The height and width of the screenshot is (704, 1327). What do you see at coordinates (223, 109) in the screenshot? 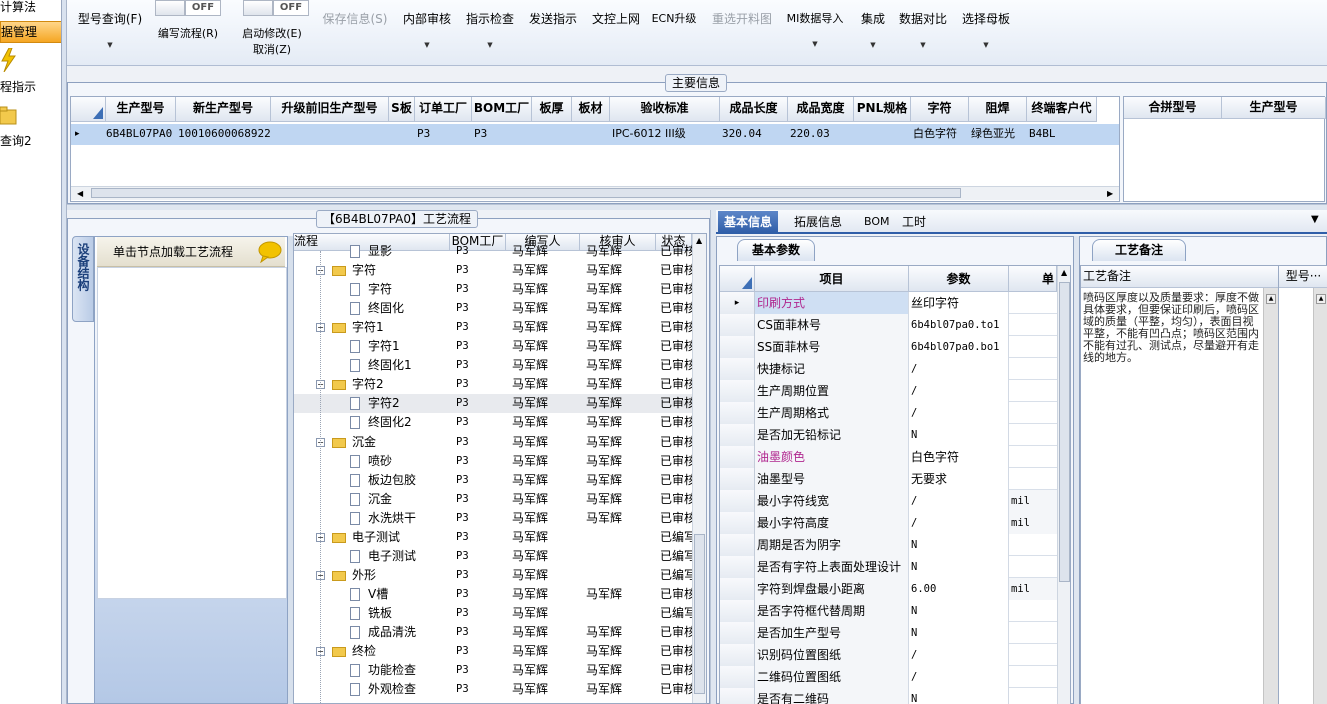
I see `column-header: 新生产型号` at bounding box center [223, 109].